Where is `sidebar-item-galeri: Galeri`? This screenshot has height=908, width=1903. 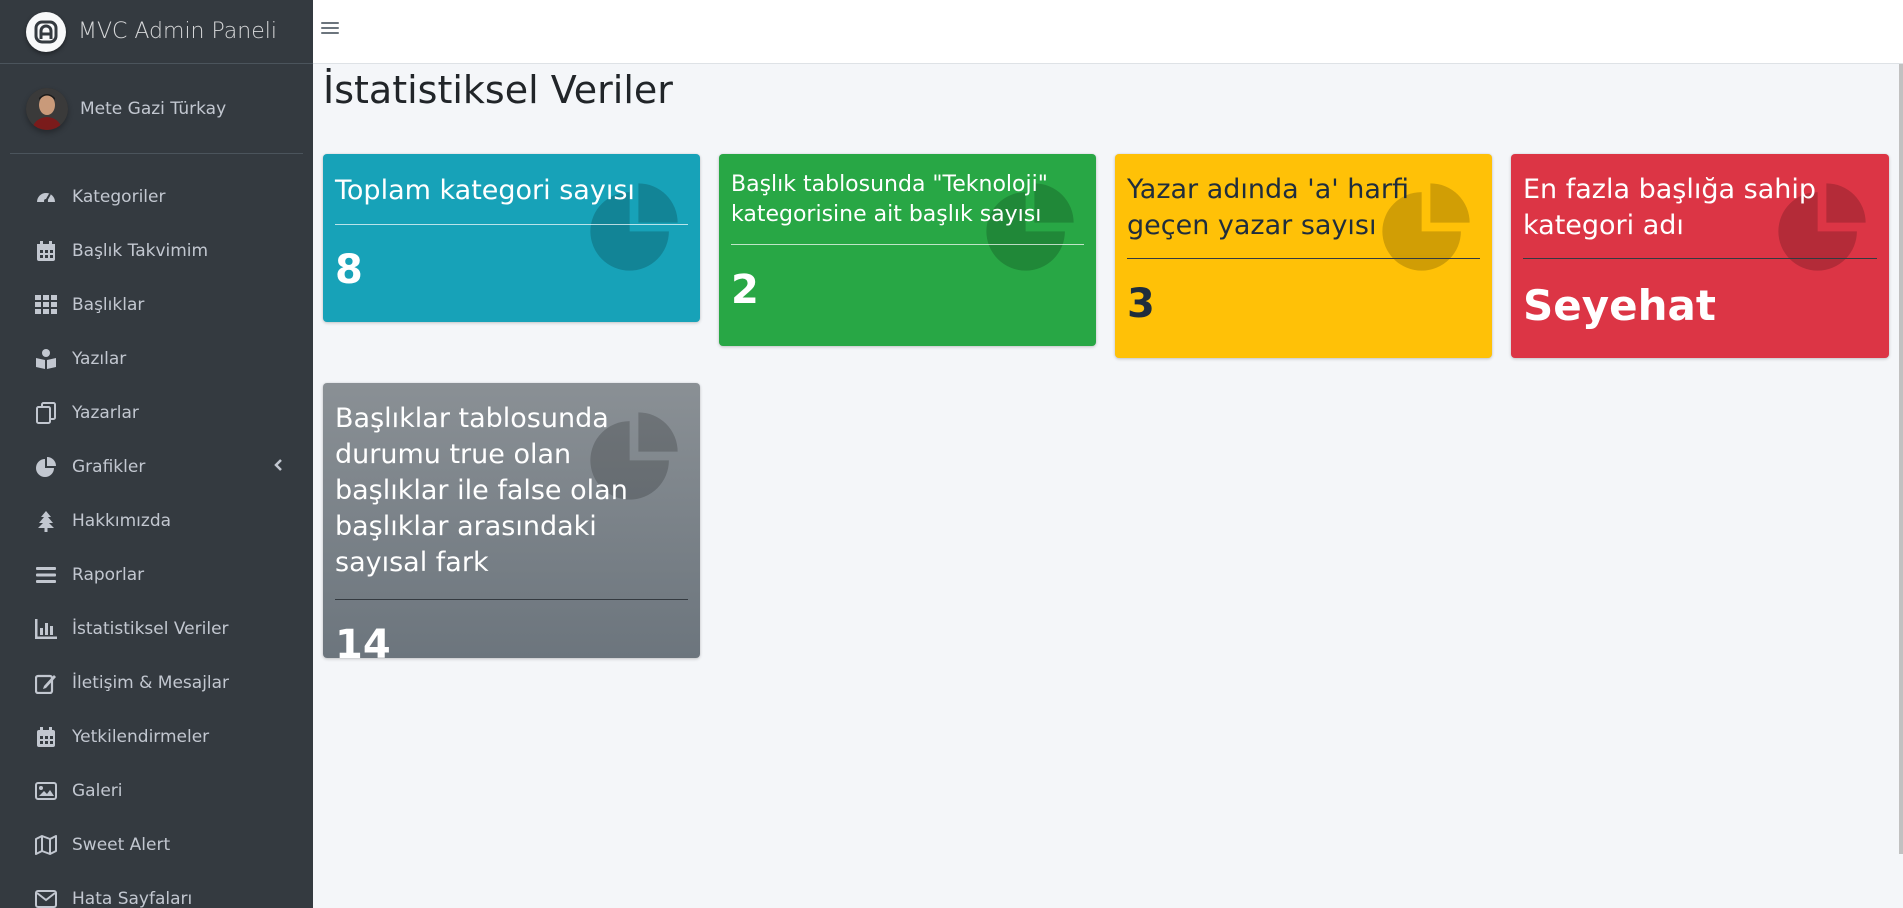
sidebar-item-galeri: Galeri is located at coordinates (156, 791).